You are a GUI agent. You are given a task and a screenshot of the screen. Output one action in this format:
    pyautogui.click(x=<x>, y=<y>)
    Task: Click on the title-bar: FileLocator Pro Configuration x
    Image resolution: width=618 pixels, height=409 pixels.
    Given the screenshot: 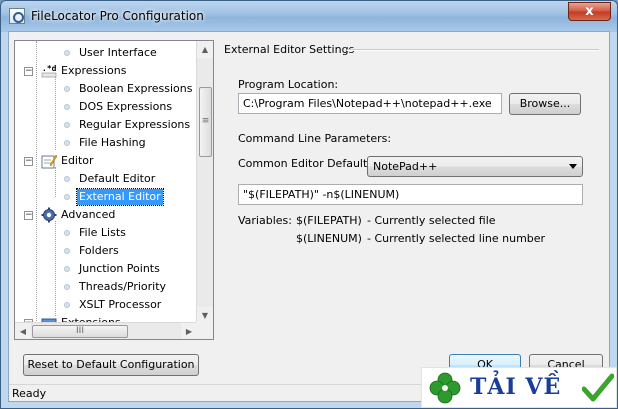 What is the action you would take?
    pyautogui.click(x=309, y=16)
    